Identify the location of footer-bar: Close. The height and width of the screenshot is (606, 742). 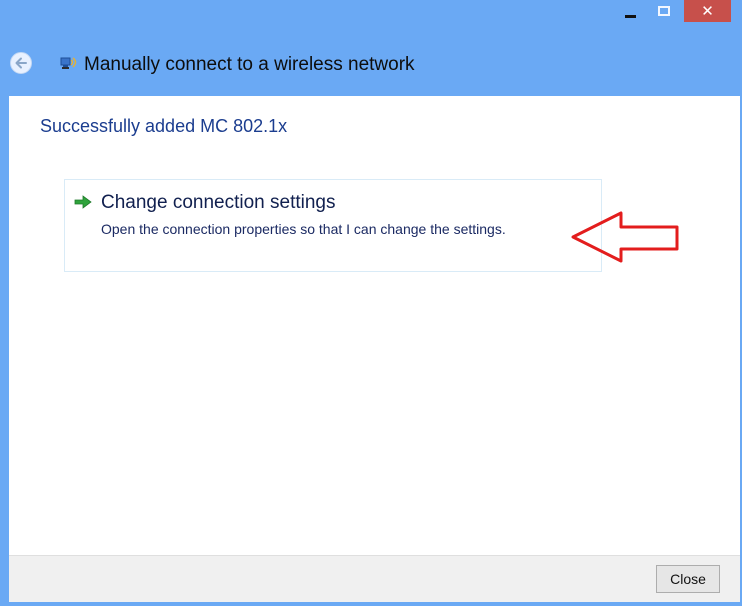
(374, 578).